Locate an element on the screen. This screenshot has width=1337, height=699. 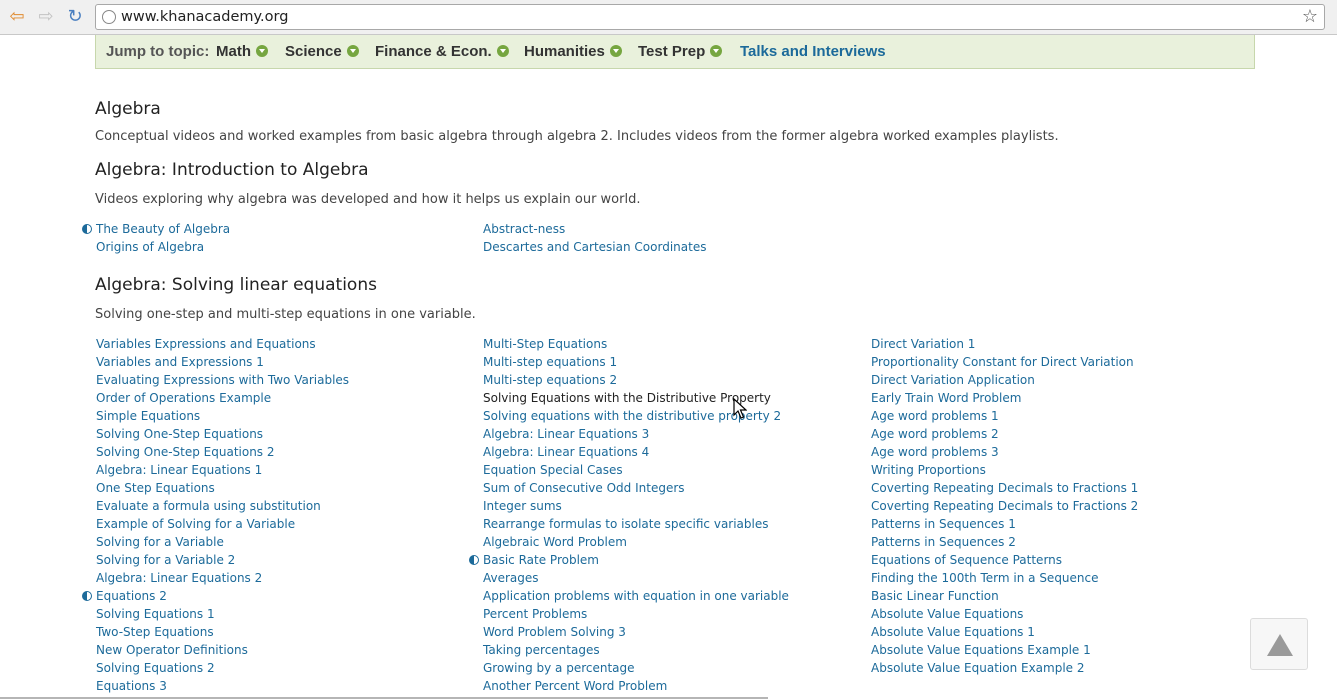
video-link: Another Percent Word Problem is located at coordinates (636, 686).